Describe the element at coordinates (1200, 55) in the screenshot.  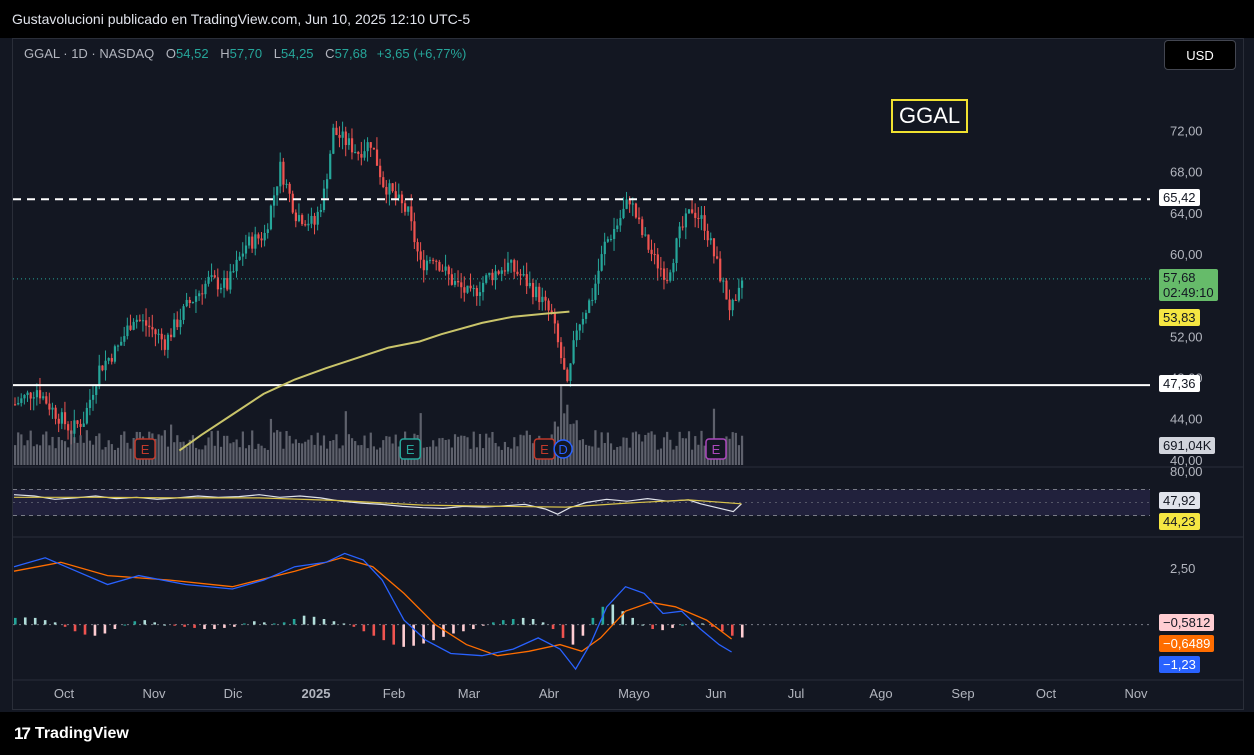
I see `currency-button: USD` at that location.